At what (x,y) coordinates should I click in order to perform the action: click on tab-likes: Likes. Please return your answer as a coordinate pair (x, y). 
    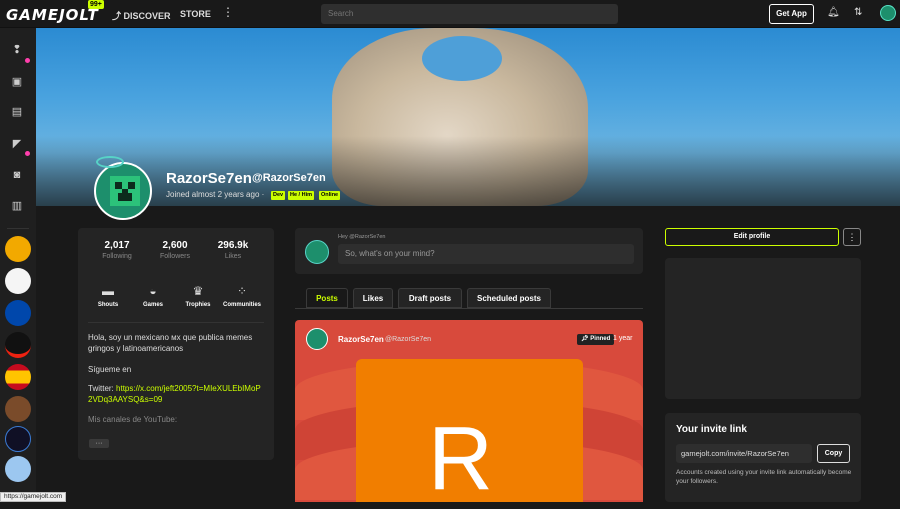
    Looking at the image, I should click on (373, 298).